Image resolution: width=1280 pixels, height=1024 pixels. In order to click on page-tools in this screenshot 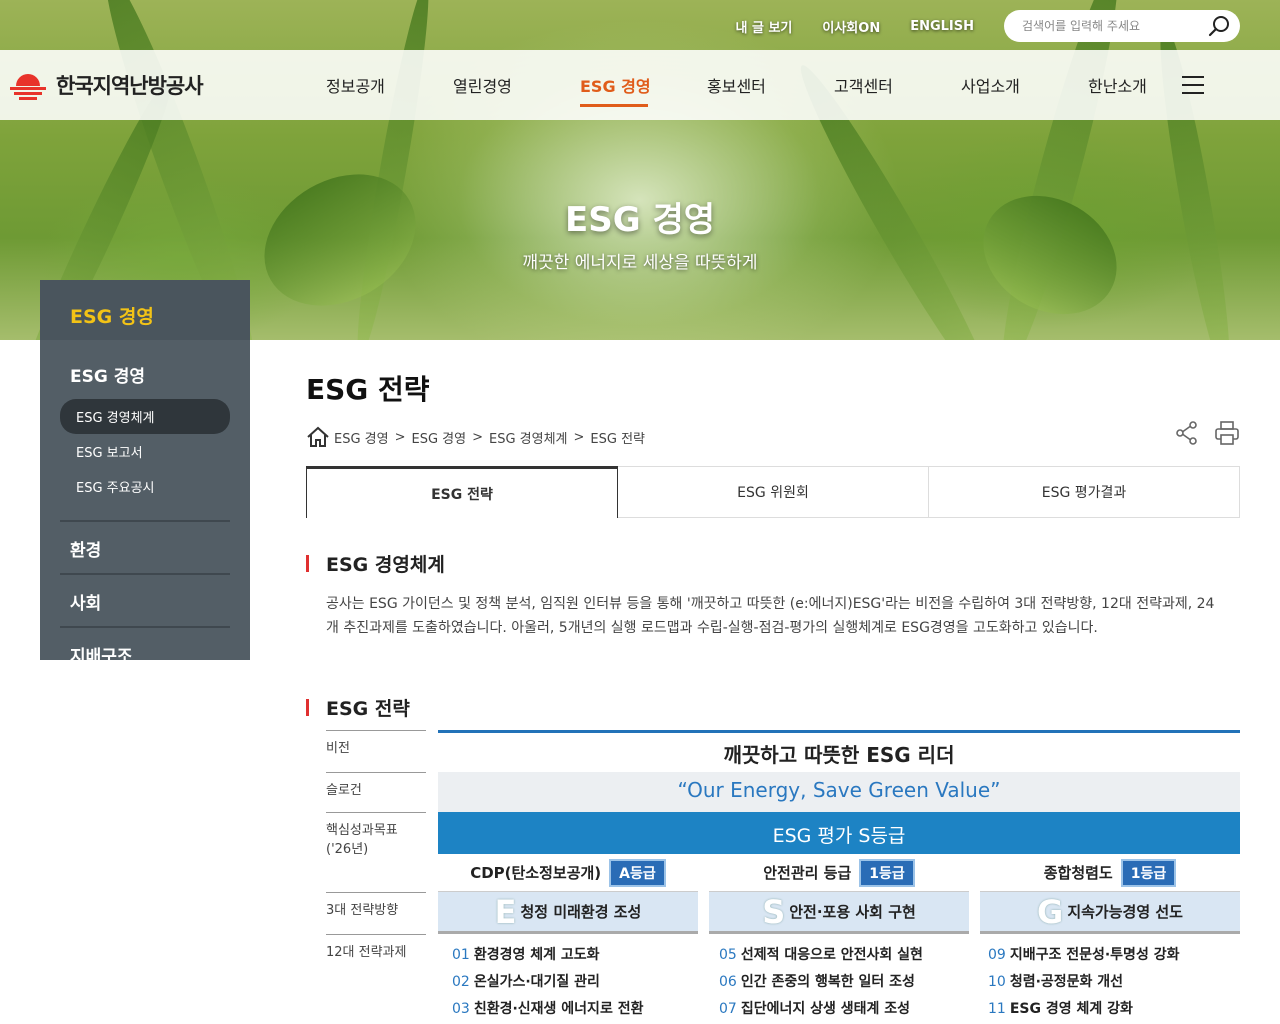, I will do `click(1207, 433)`.